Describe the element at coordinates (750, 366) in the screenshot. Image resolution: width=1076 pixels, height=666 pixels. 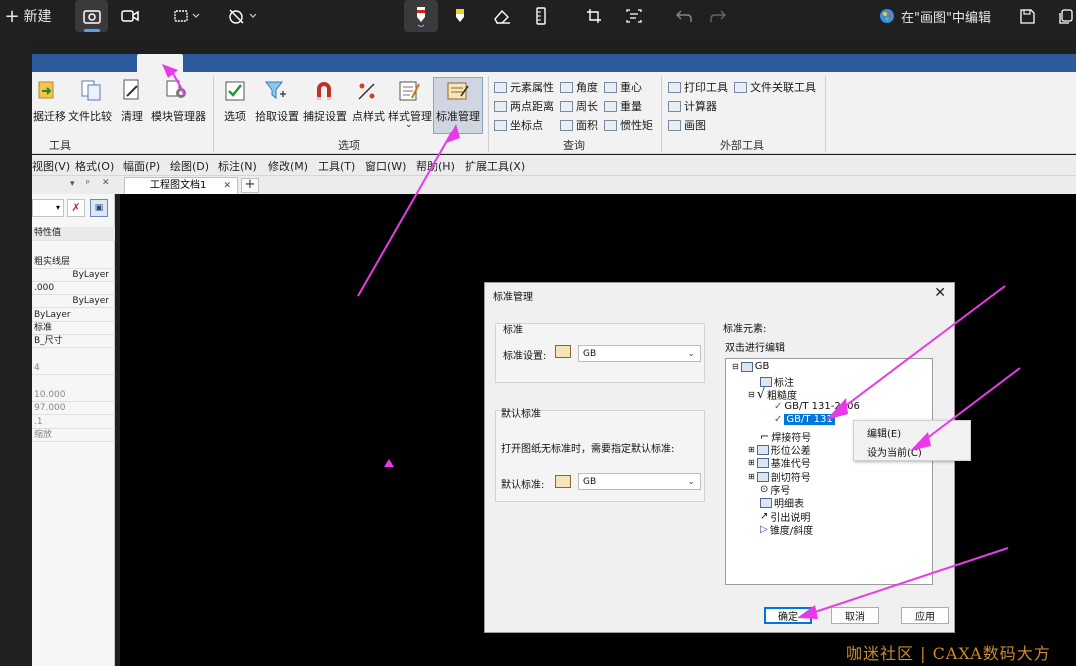
I see `tree-root: ⊟ GB` at that location.